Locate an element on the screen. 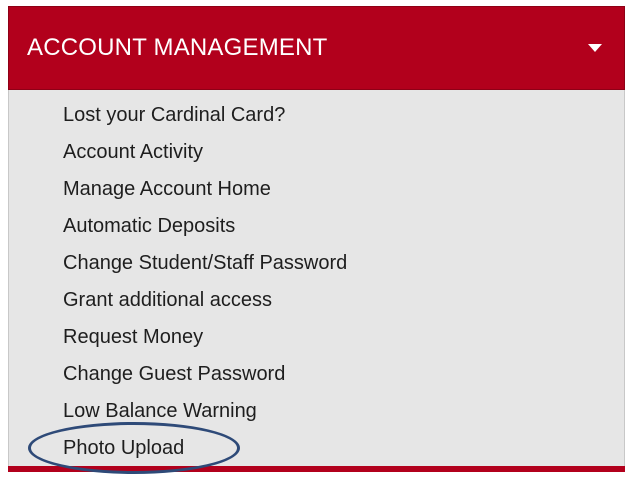 This screenshot has width=635, height=478. caret-down-icon is located at coordinates (595, 48).